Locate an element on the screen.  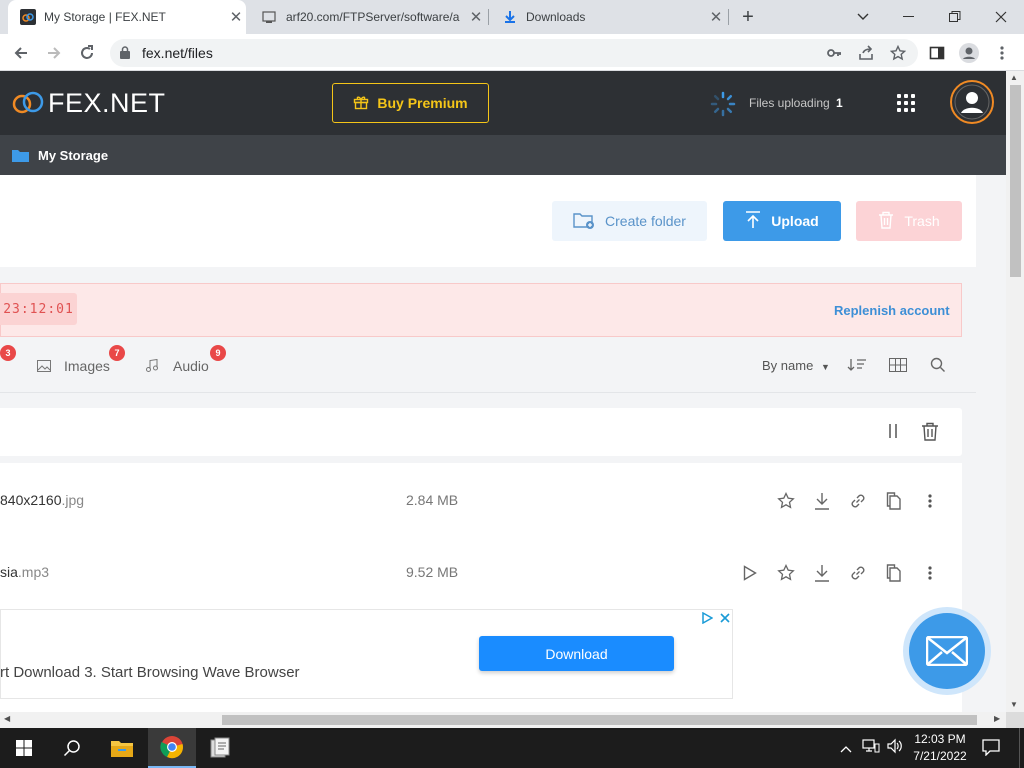
upload-label: Upload is located at coordinates (795, 221).